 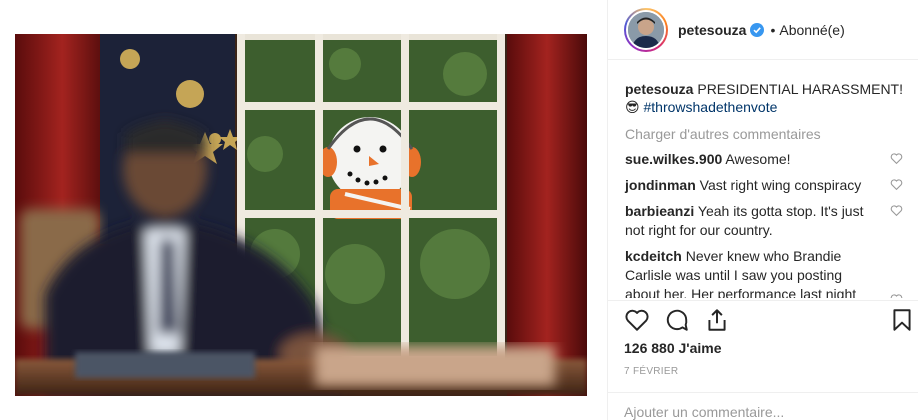 I want to click on post-date: 7 FÉVRIER, so click(x=651, y=371).